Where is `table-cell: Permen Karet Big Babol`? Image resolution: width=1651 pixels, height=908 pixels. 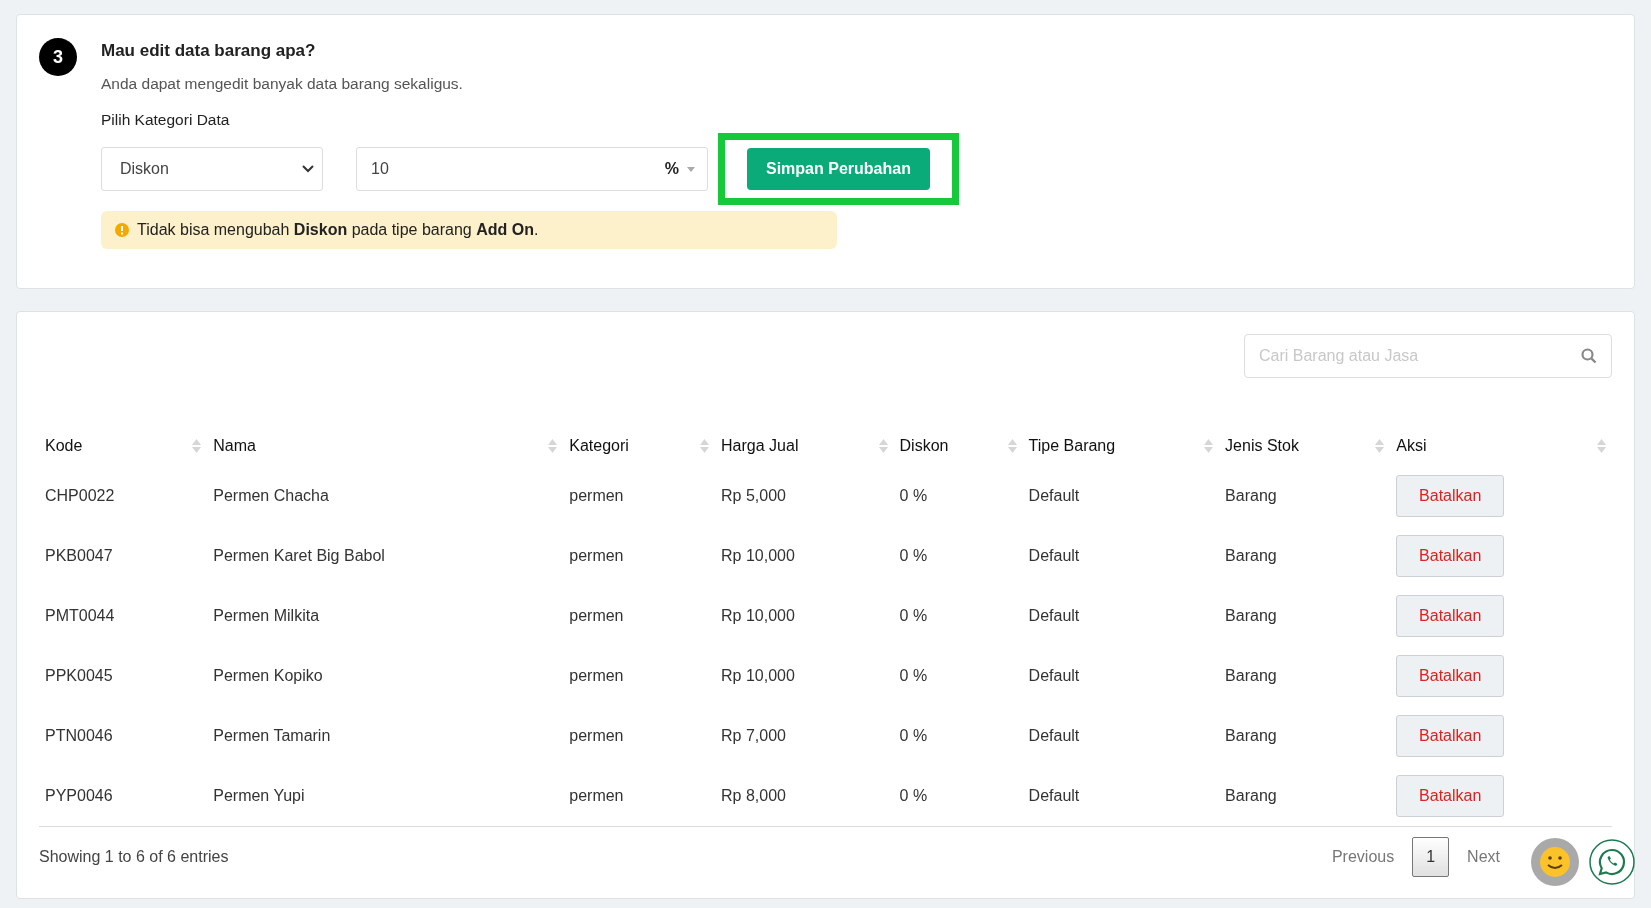 table-cell: Permen Karet Big Babol is located at coordinates (299, 555).